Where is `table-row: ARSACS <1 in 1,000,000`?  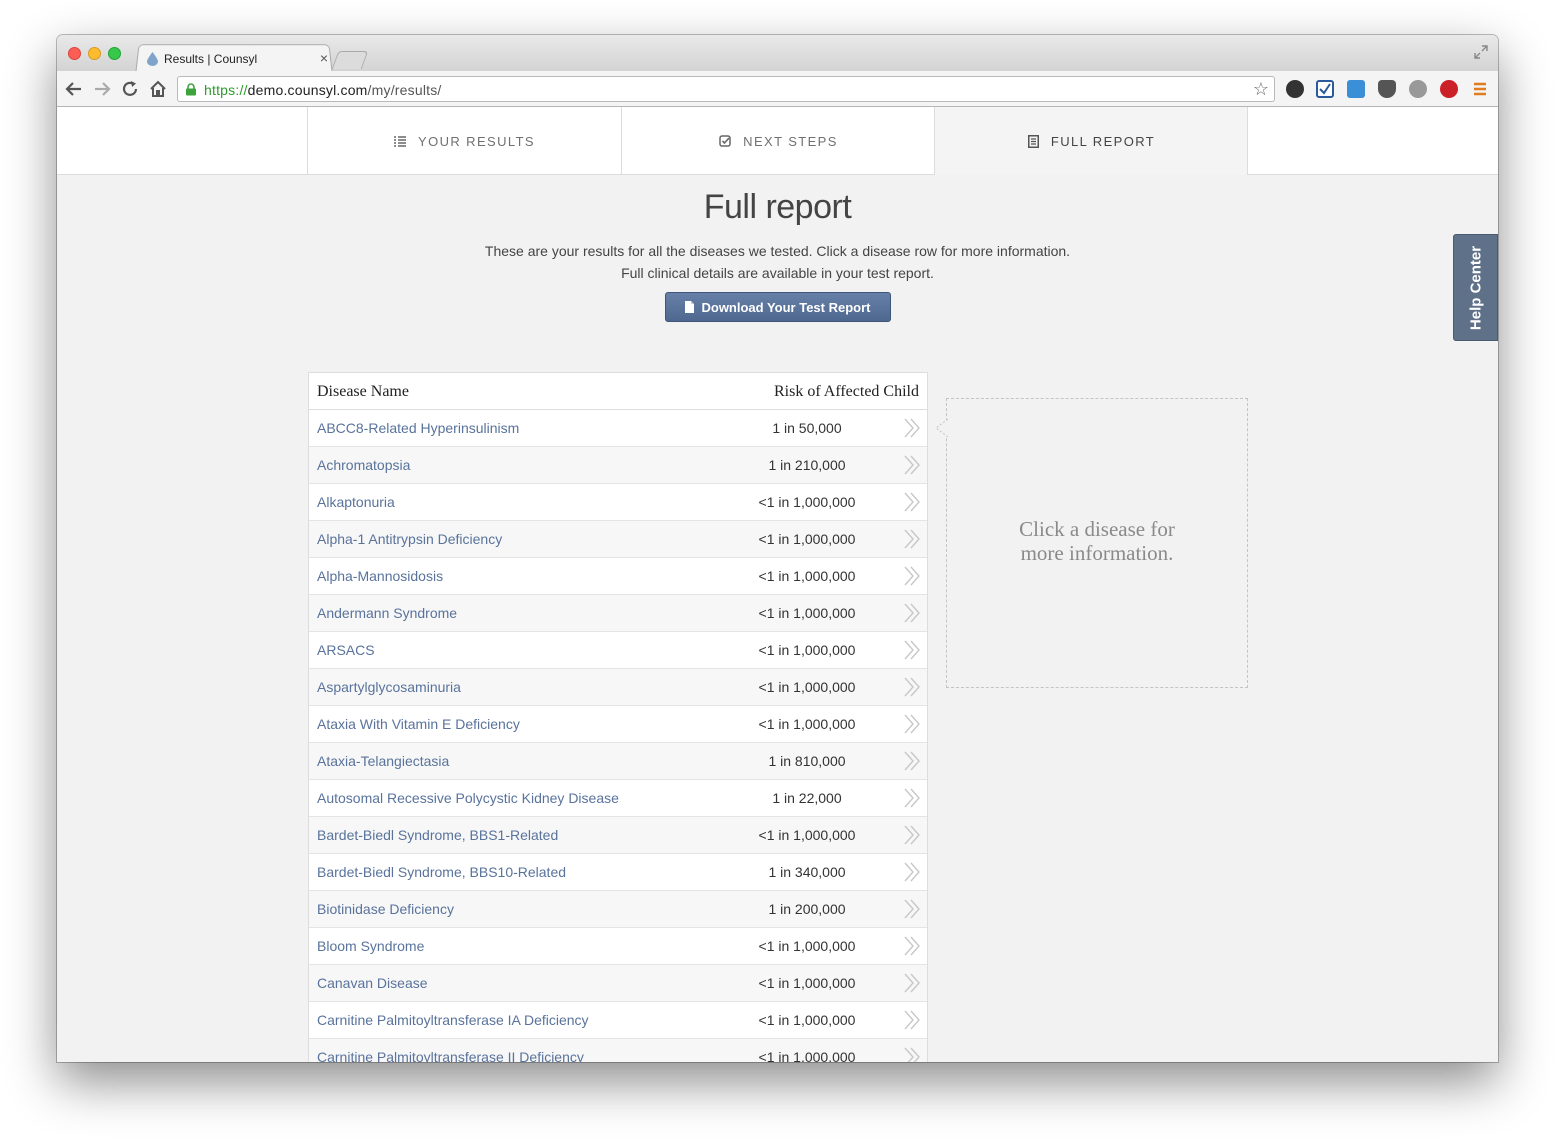
table-row: ARSACS <1 in 1,000,000 is located at coordinates (618, 650).